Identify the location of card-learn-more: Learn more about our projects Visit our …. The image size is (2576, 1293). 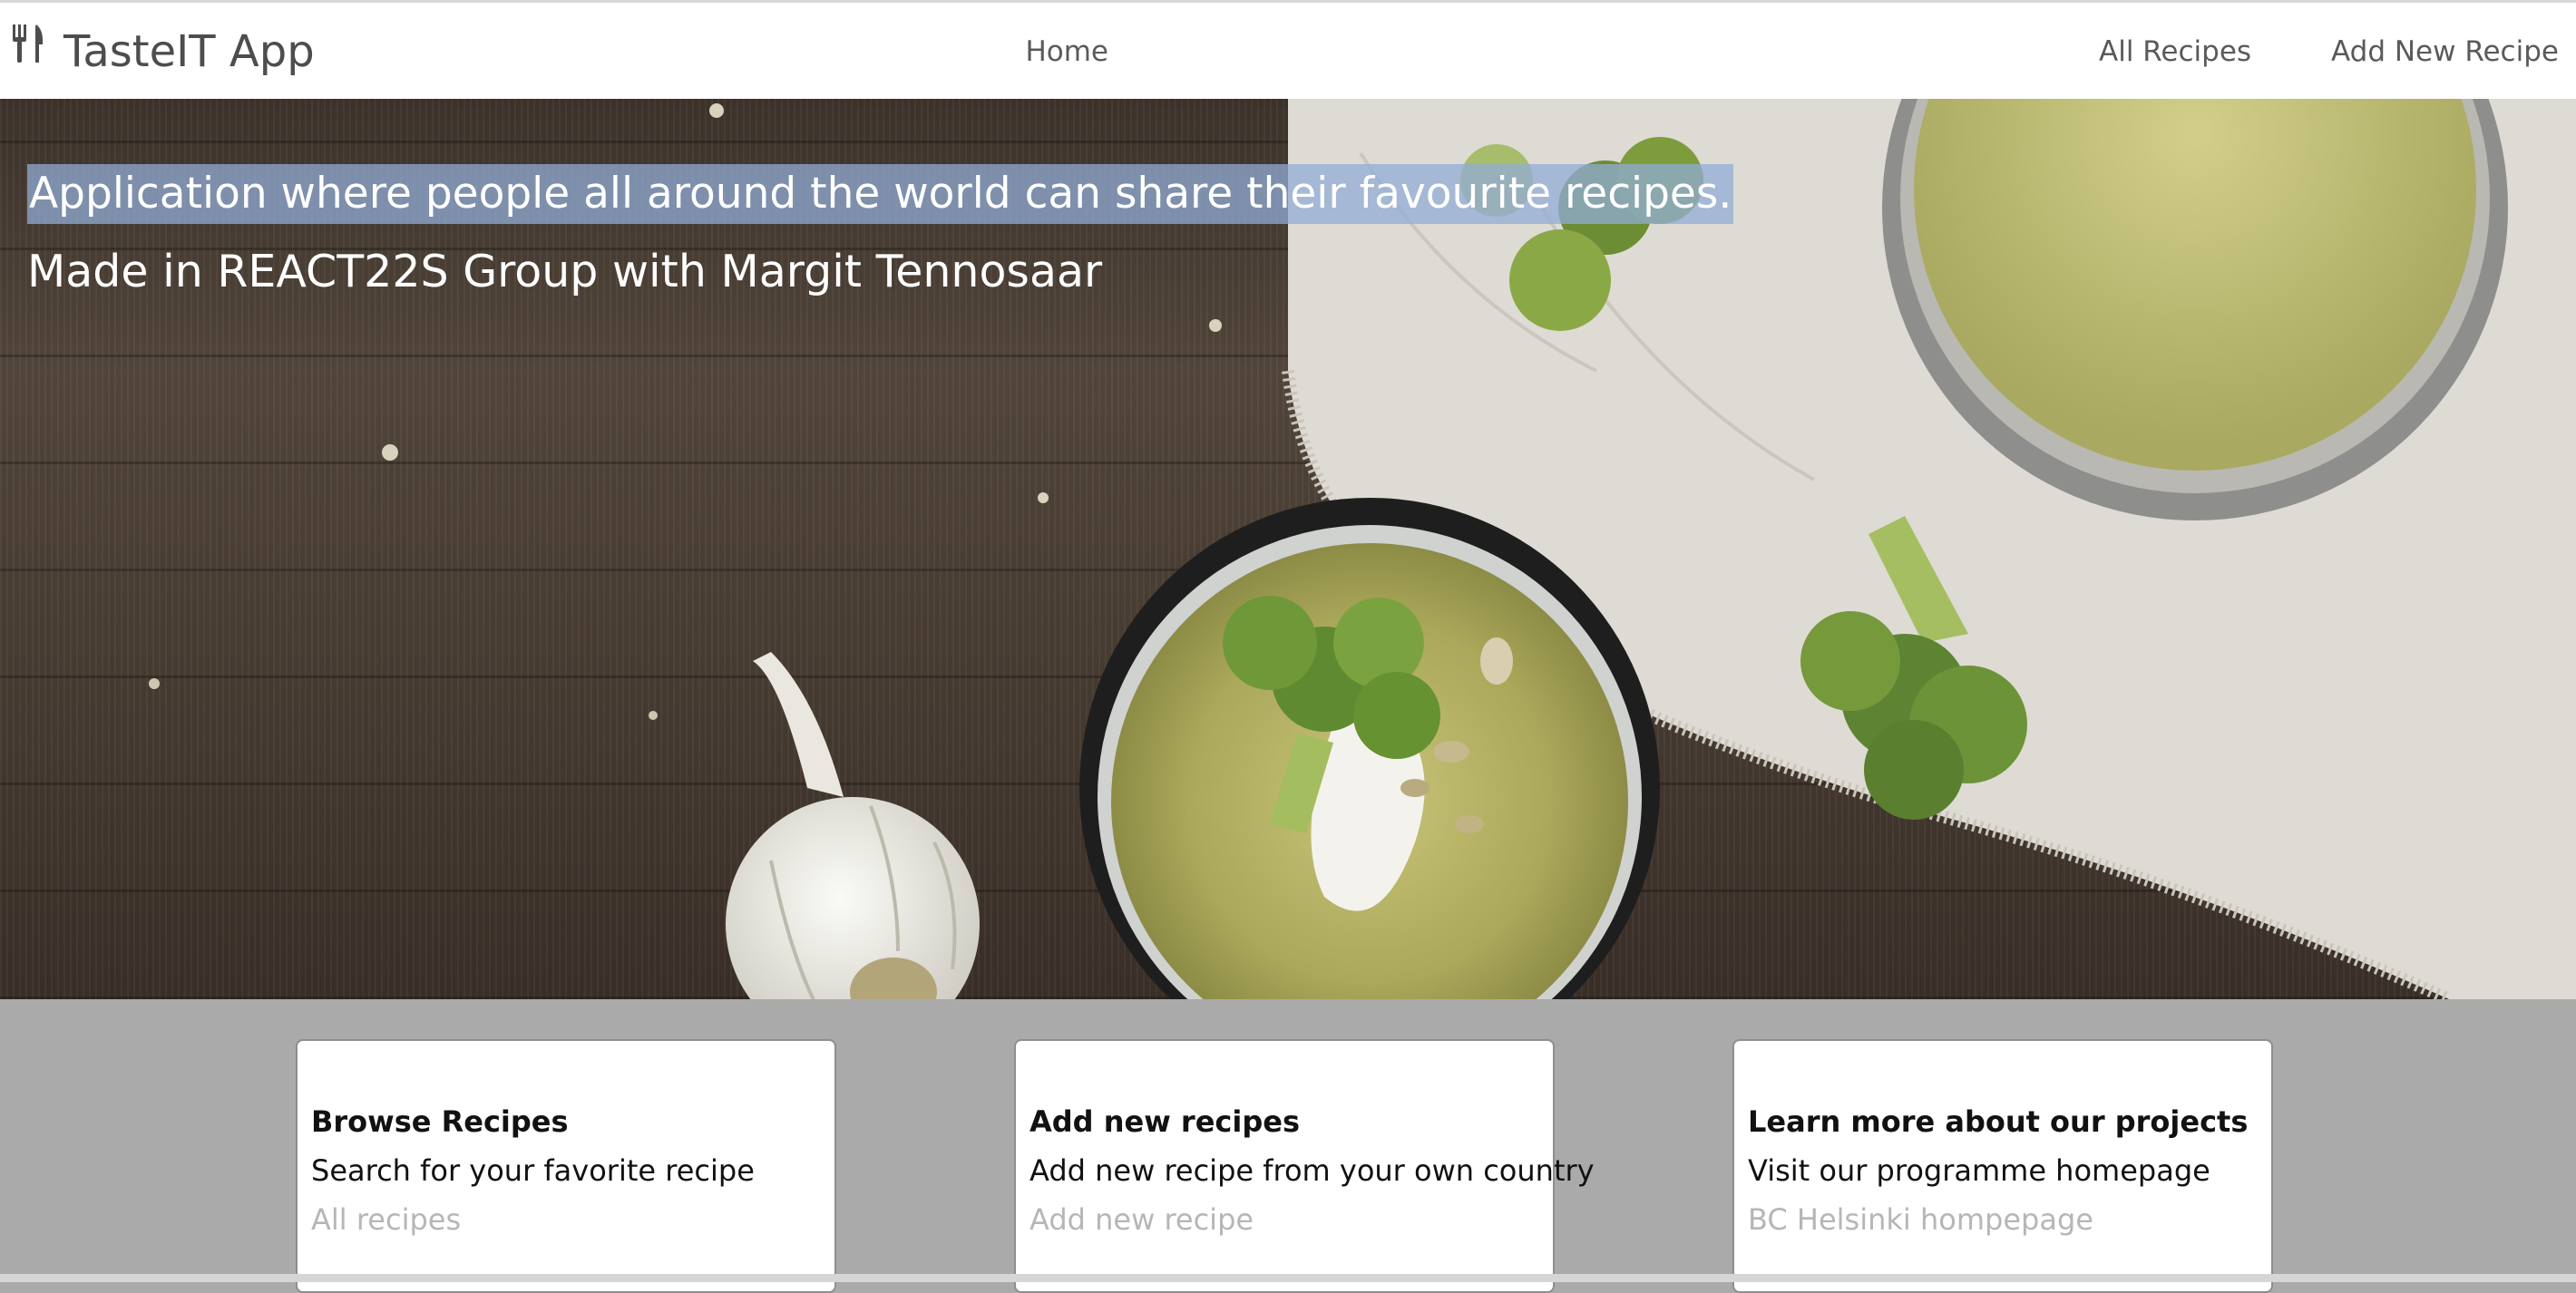
(2002, 1166).